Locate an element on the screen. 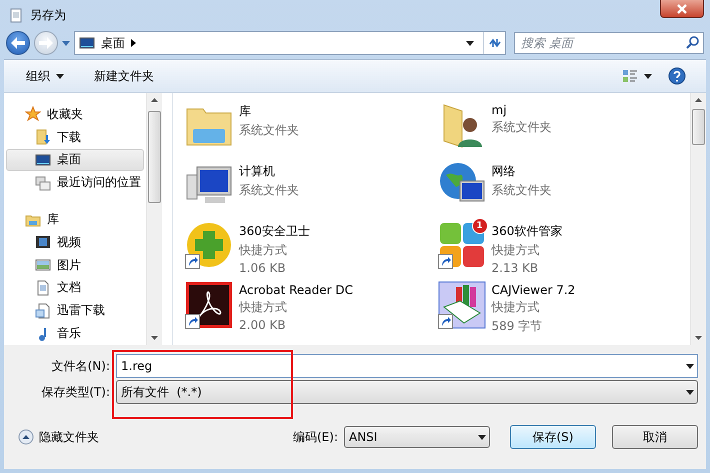 This screenshot has height=473, width=710. folder-download-icon is located at coordinates (43, 137).